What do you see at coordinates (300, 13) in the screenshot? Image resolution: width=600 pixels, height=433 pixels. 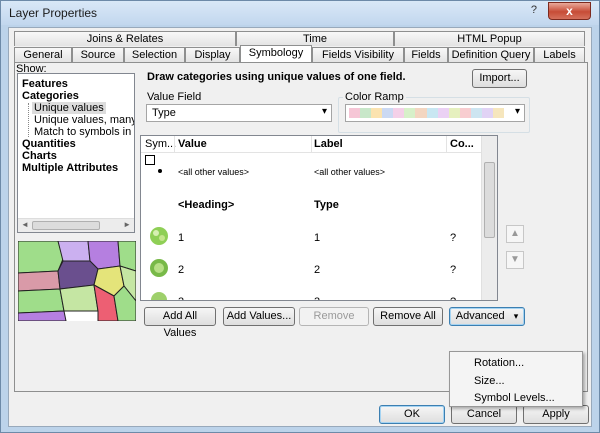 I see `title-bar: Layer Properties ? x` at bounding box center [300, 13].